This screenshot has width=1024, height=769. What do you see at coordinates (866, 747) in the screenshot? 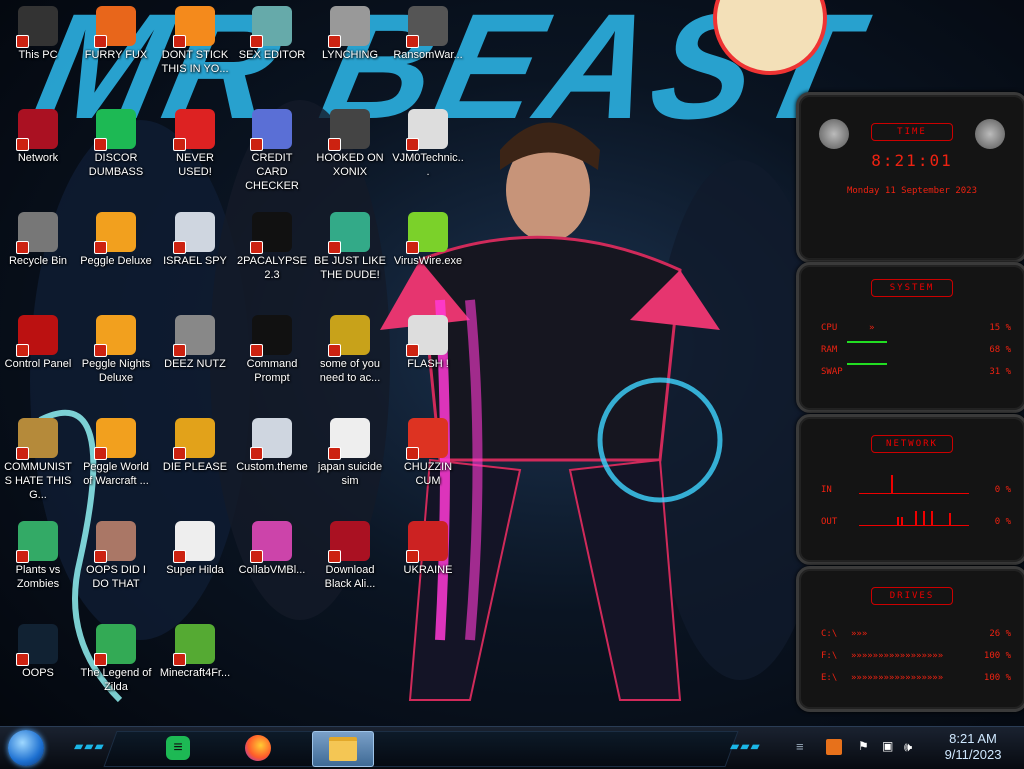
I see `action-center-flag-icon: ⚑` at bounding box center [866, 747].